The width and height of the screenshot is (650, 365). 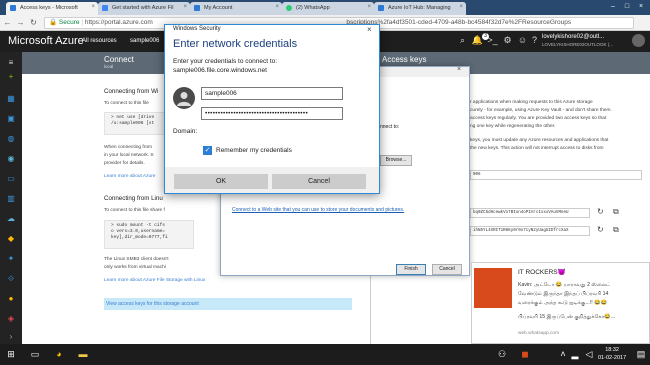 I want to click on volume-icon: ◁, so click(x=589, y=354).